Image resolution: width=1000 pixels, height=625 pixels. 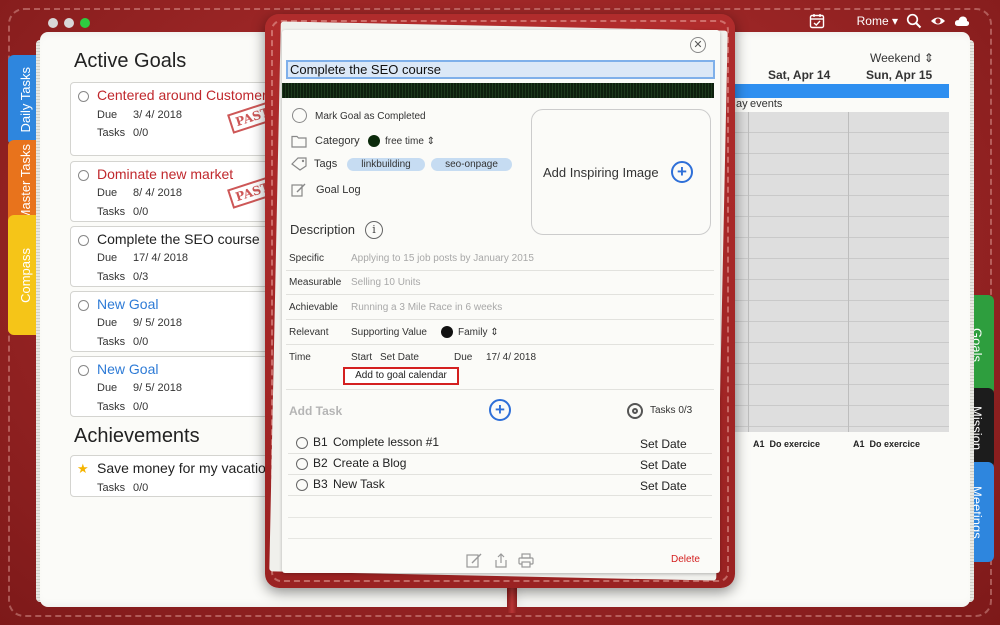 What do you see at coordinates (385, 282) in the screenshot?
I see `measurable-input: Selling 10 Units` at bounding box center [385, 282].